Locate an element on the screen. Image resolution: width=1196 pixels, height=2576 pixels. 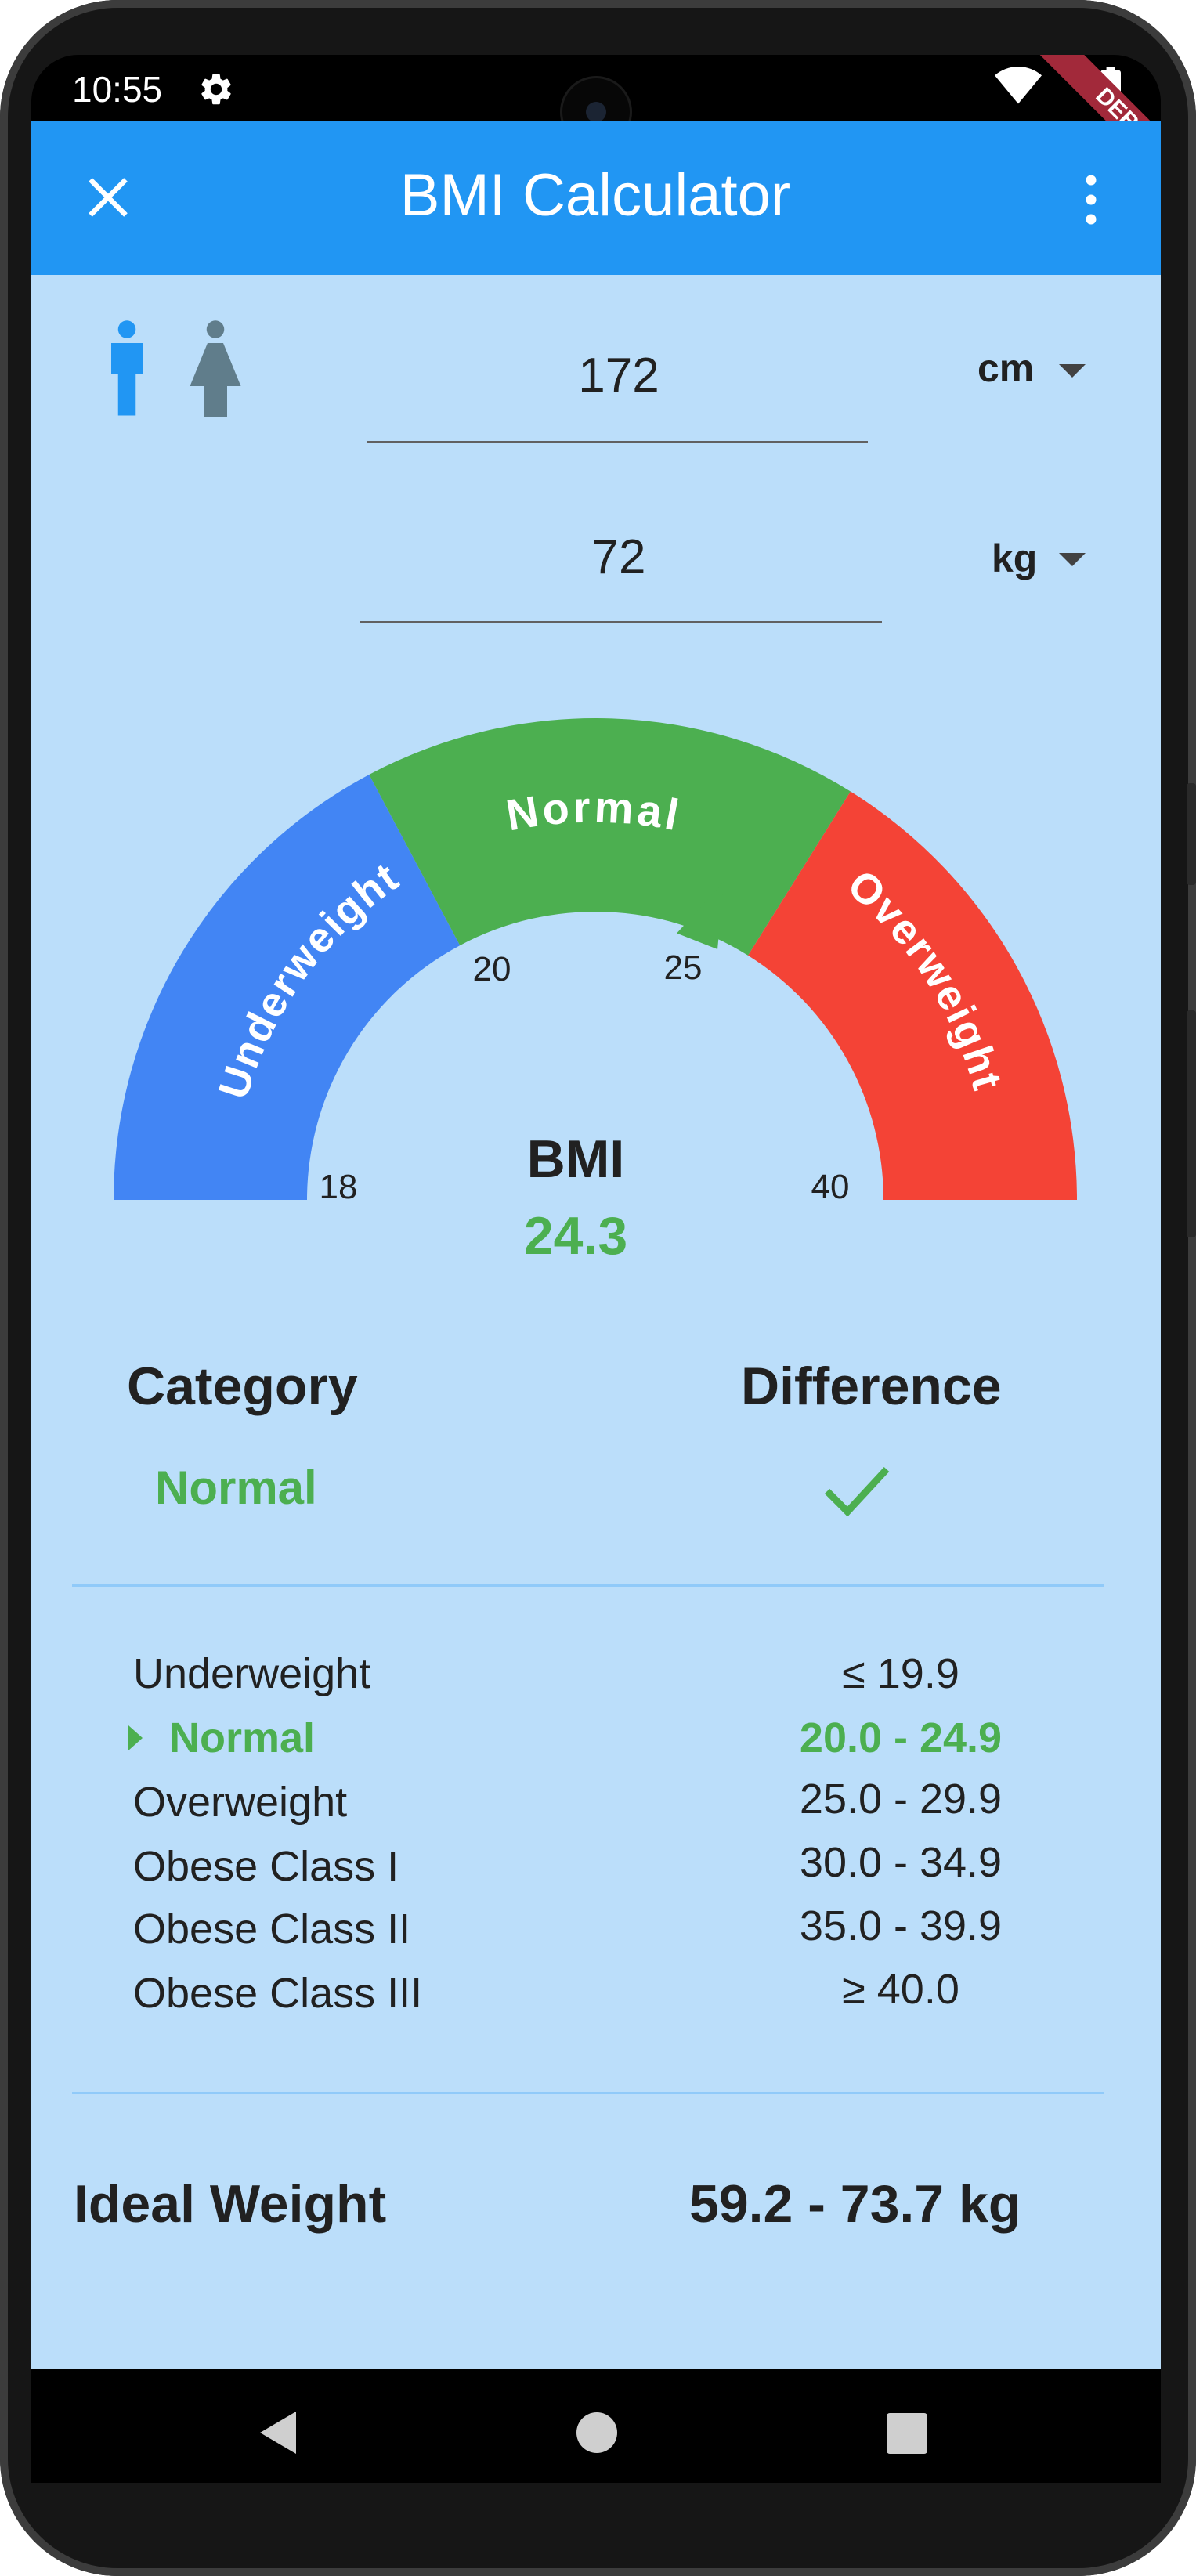
weight-input: 72 is located at coordinates (618, 557).